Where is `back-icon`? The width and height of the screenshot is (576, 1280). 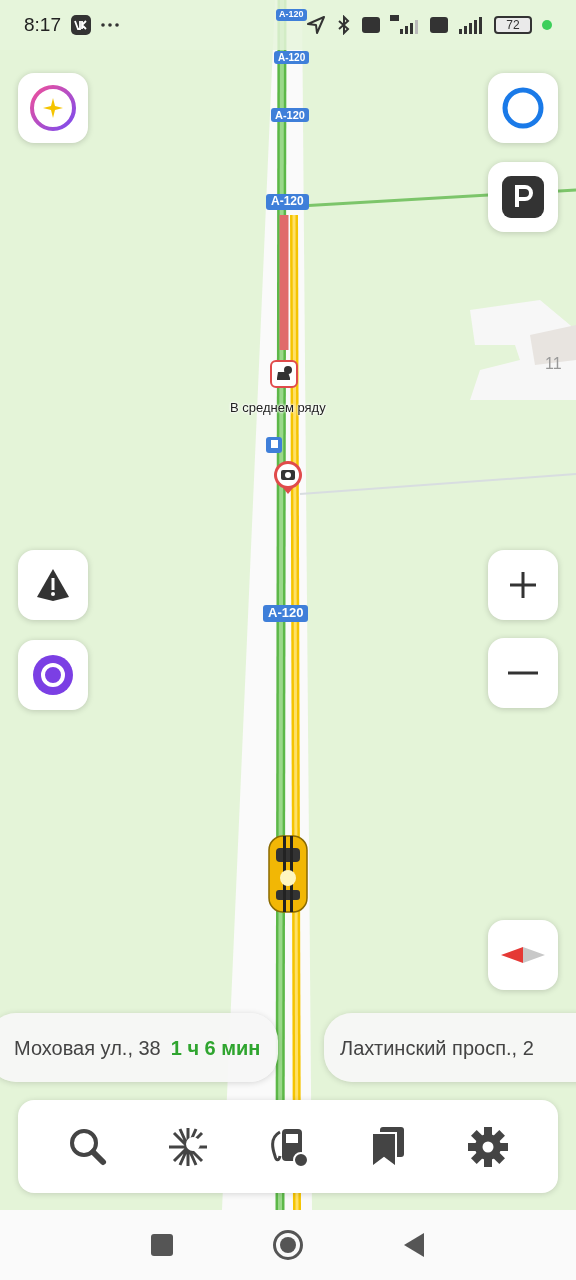
back-icon is located at coordinates (414, 1245).